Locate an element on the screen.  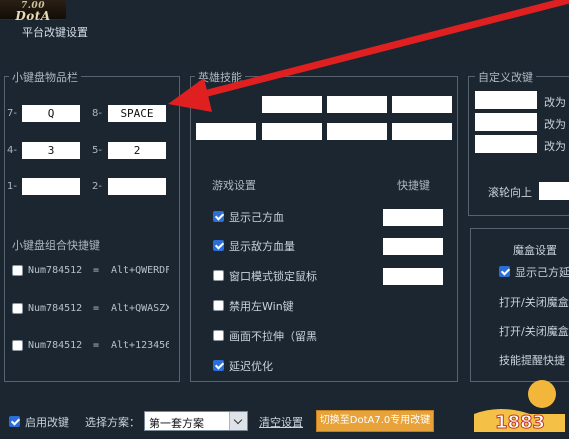
watermark-text: 1883 is located at coordinates (520, 422).